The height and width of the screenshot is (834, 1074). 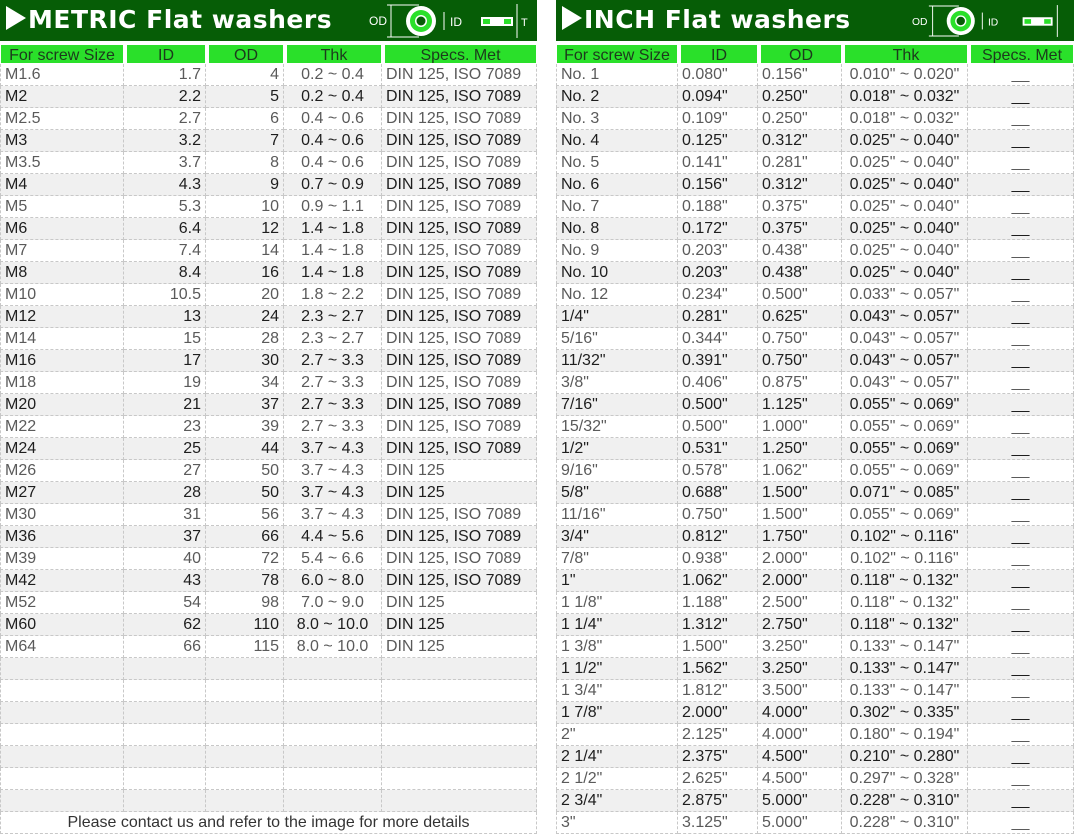 I want to click on table-row: 1 1/8" 1.188" 2.500" 0.118" ~ 0.132" __, so click(x=815, y=603).